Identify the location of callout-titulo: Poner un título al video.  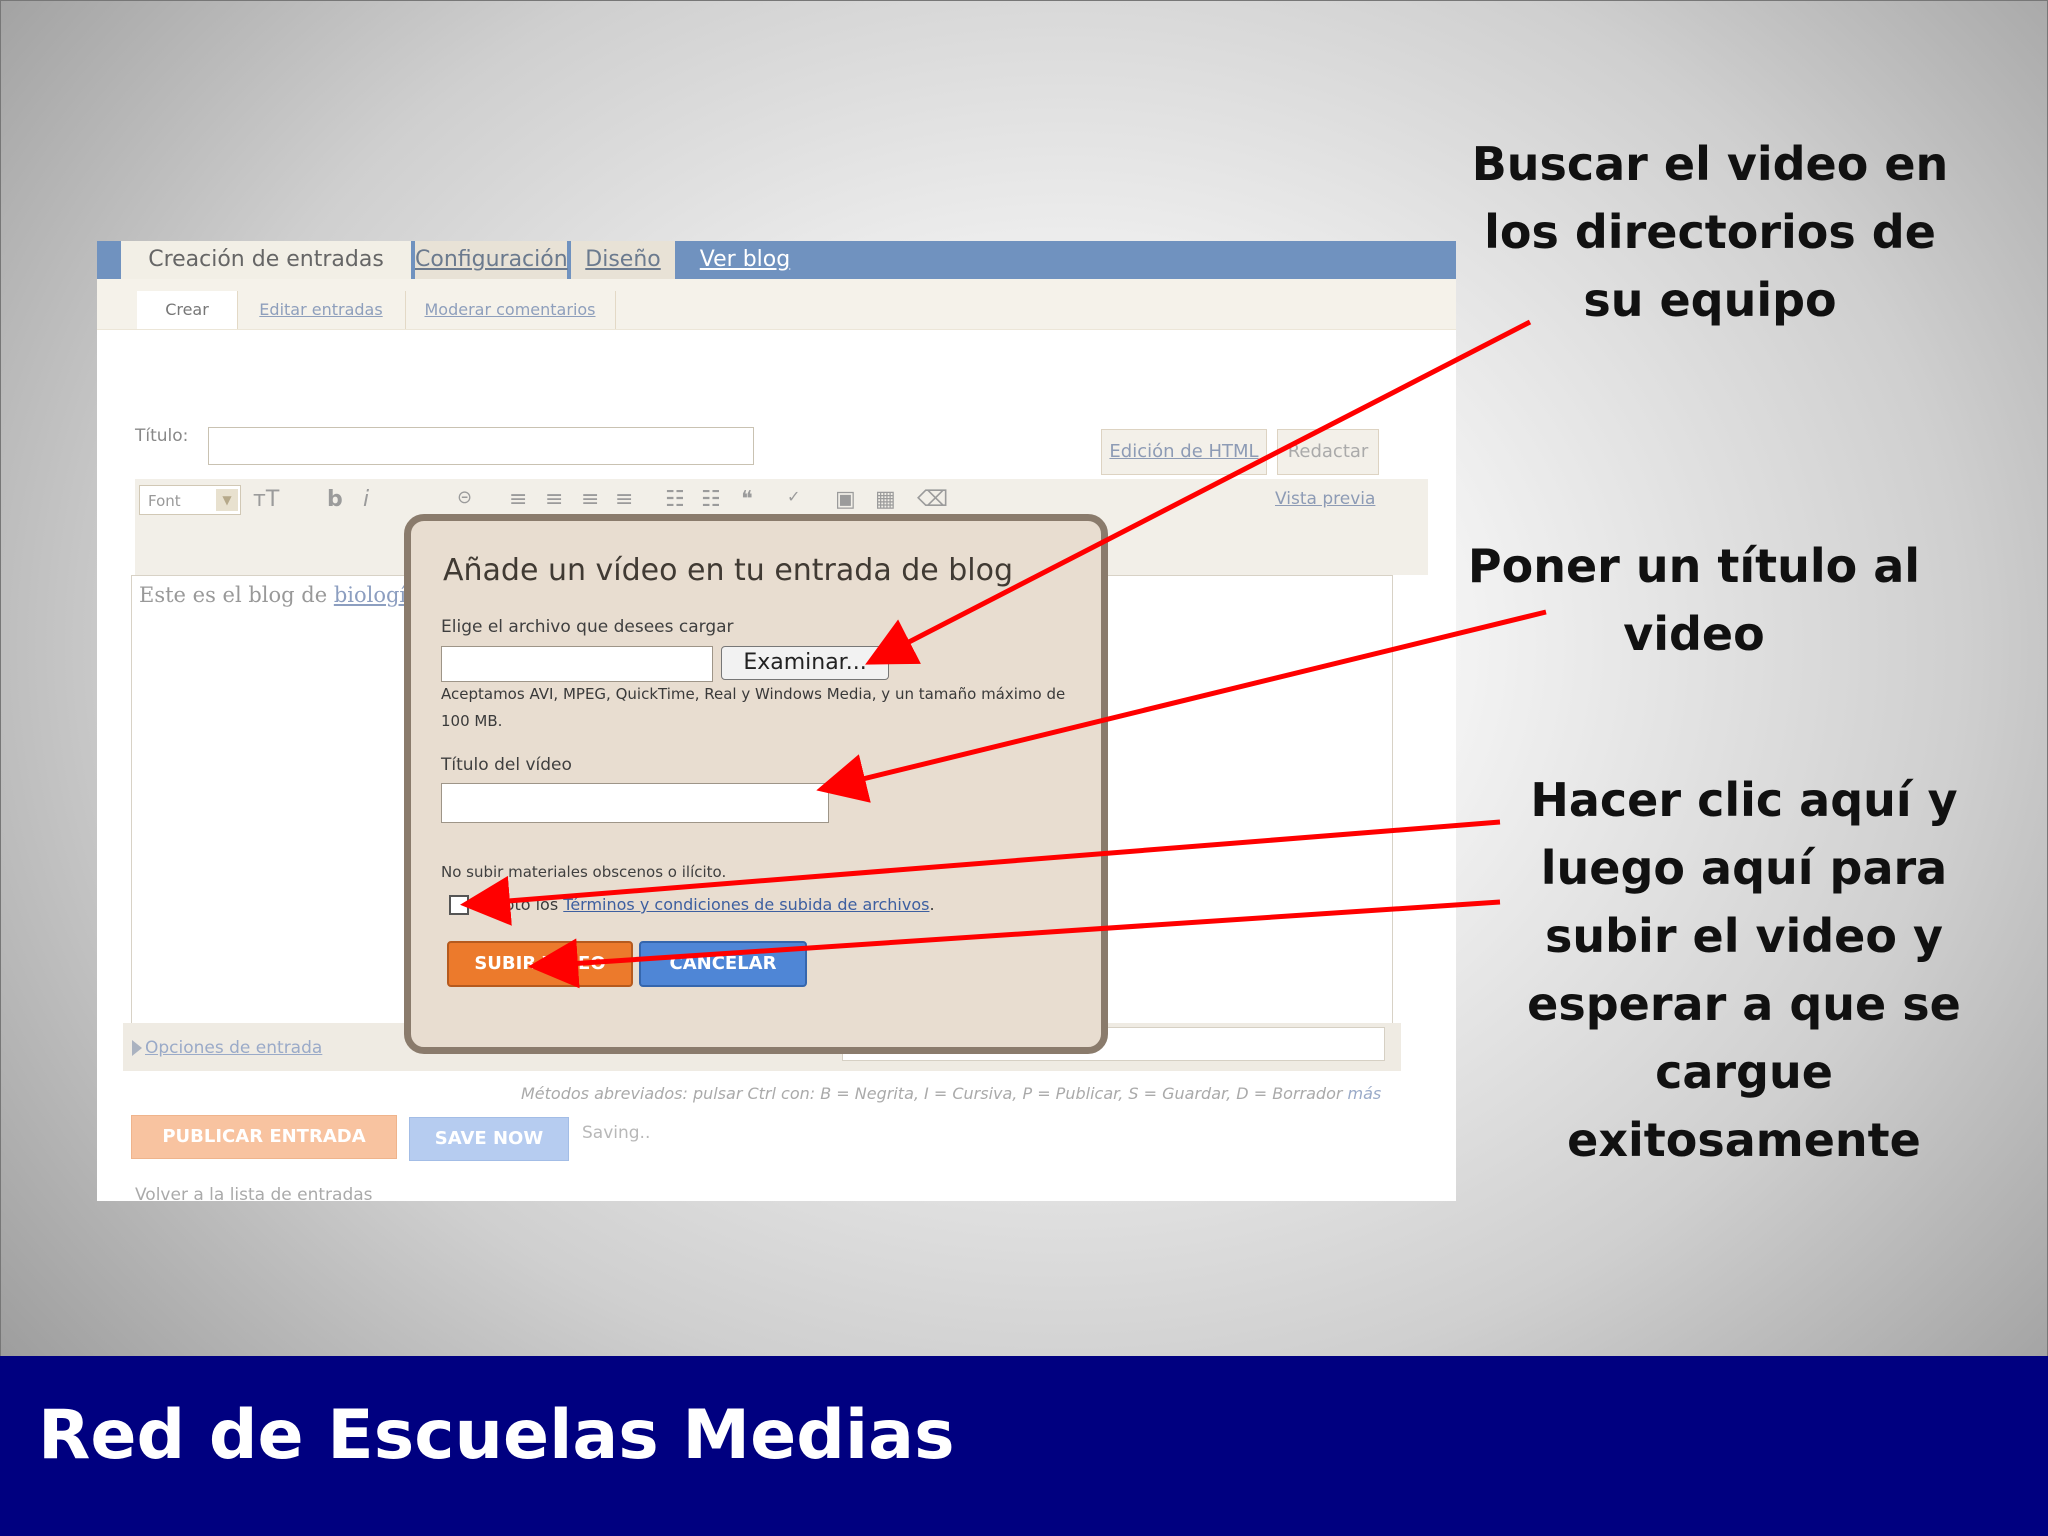
(1694, 600).